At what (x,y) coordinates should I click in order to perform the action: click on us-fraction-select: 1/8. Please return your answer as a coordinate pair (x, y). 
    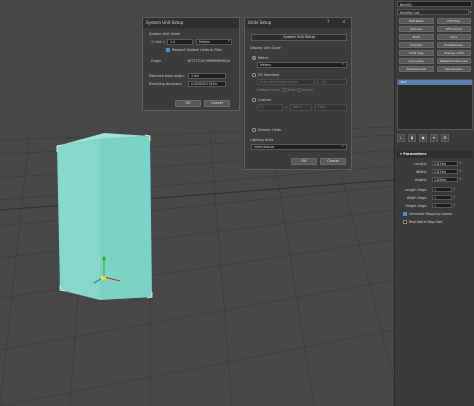
    Looking at the image, I should click on (332, 82).